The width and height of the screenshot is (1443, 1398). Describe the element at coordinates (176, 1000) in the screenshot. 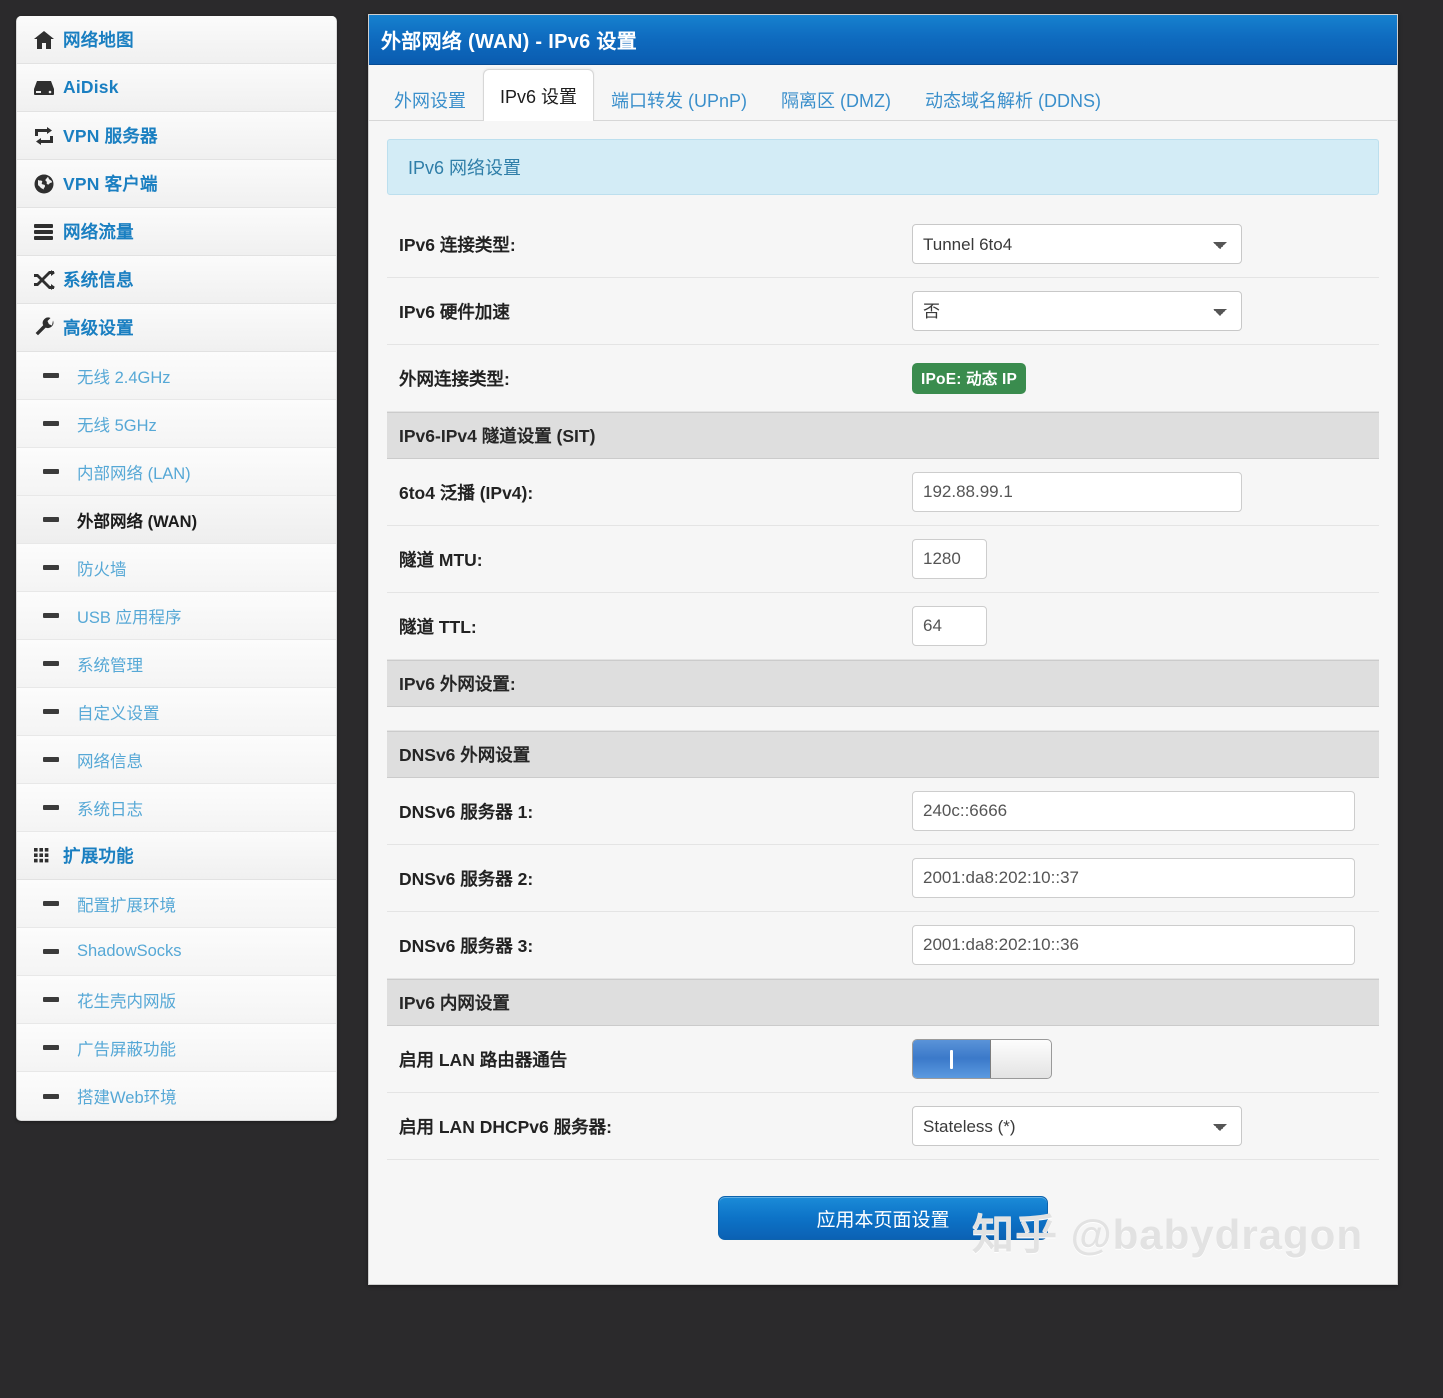

I see `sidebar-item-oray-intranet: 花生壳内网版` at that location.